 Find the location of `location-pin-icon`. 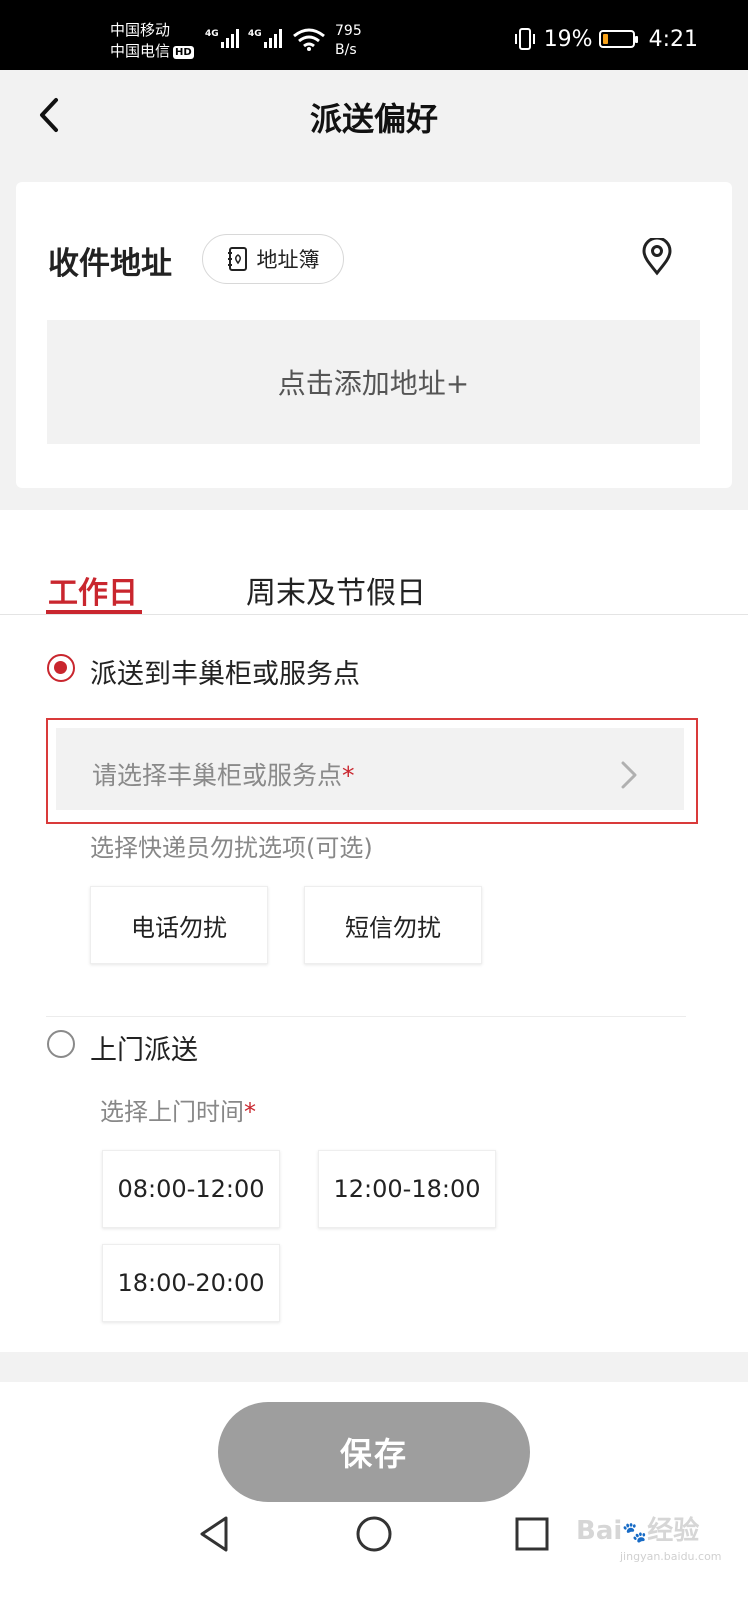

location-pin-icon is located at coordinates (657, 256).